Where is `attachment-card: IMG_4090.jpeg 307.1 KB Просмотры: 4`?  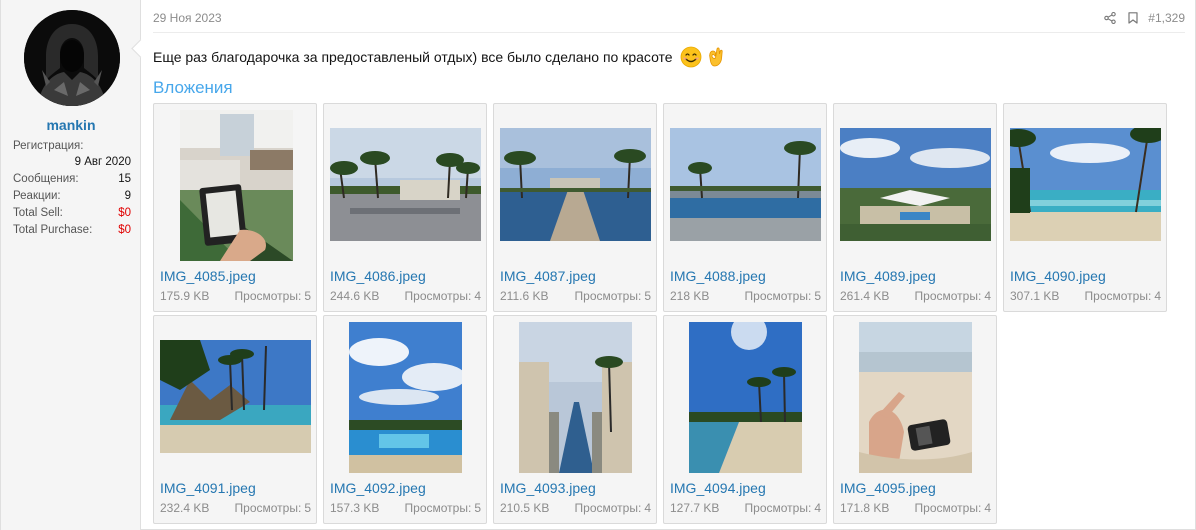 attachment-card: IMG_4090.jpeg 307.1 KB Просмотры: 4 is located at coordinates (1085, 207).